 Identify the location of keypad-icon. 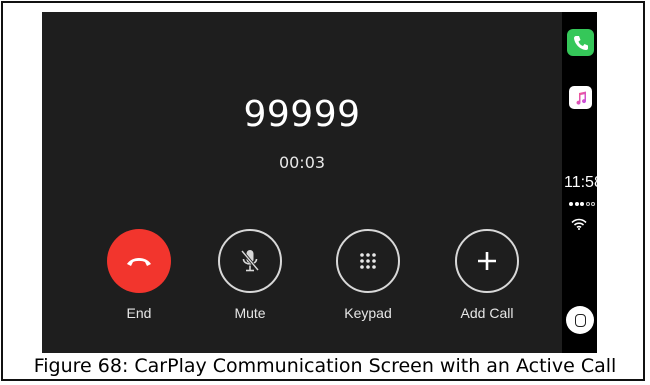
(368, 261).